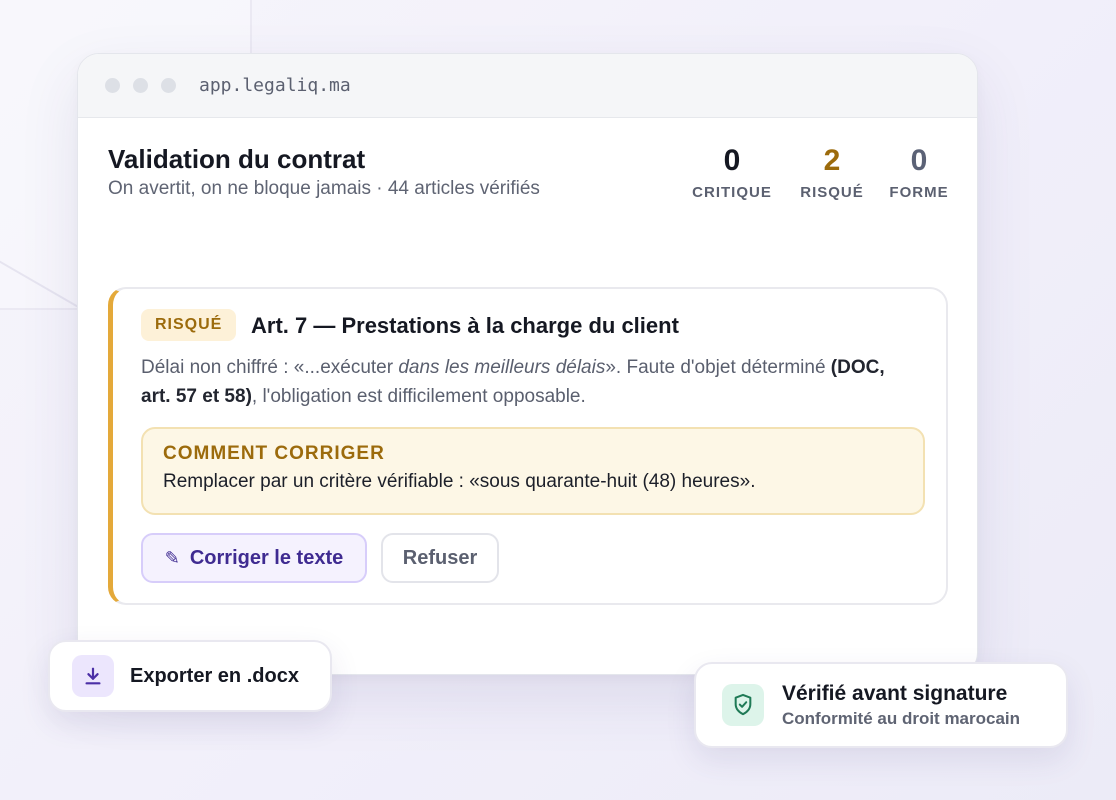 Image resolution: width=1116 pixels, height=800 pixels. What do you see at coordinates (274, 453) in the screenshot?
I see `fix-heading: COMMENT CORRIGER` at bounding box center [274, 453].